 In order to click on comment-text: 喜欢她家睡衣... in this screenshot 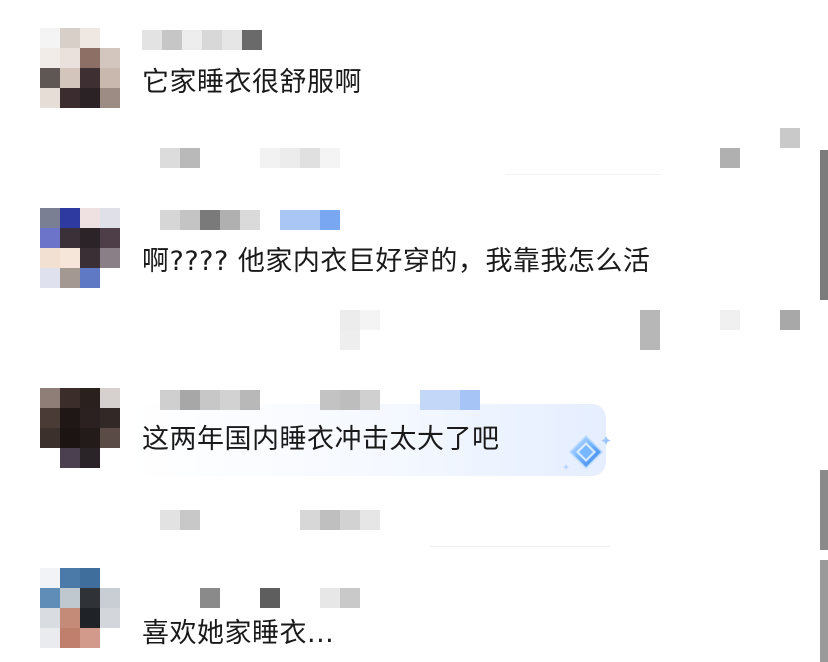, I will do `click(238, 633)`.